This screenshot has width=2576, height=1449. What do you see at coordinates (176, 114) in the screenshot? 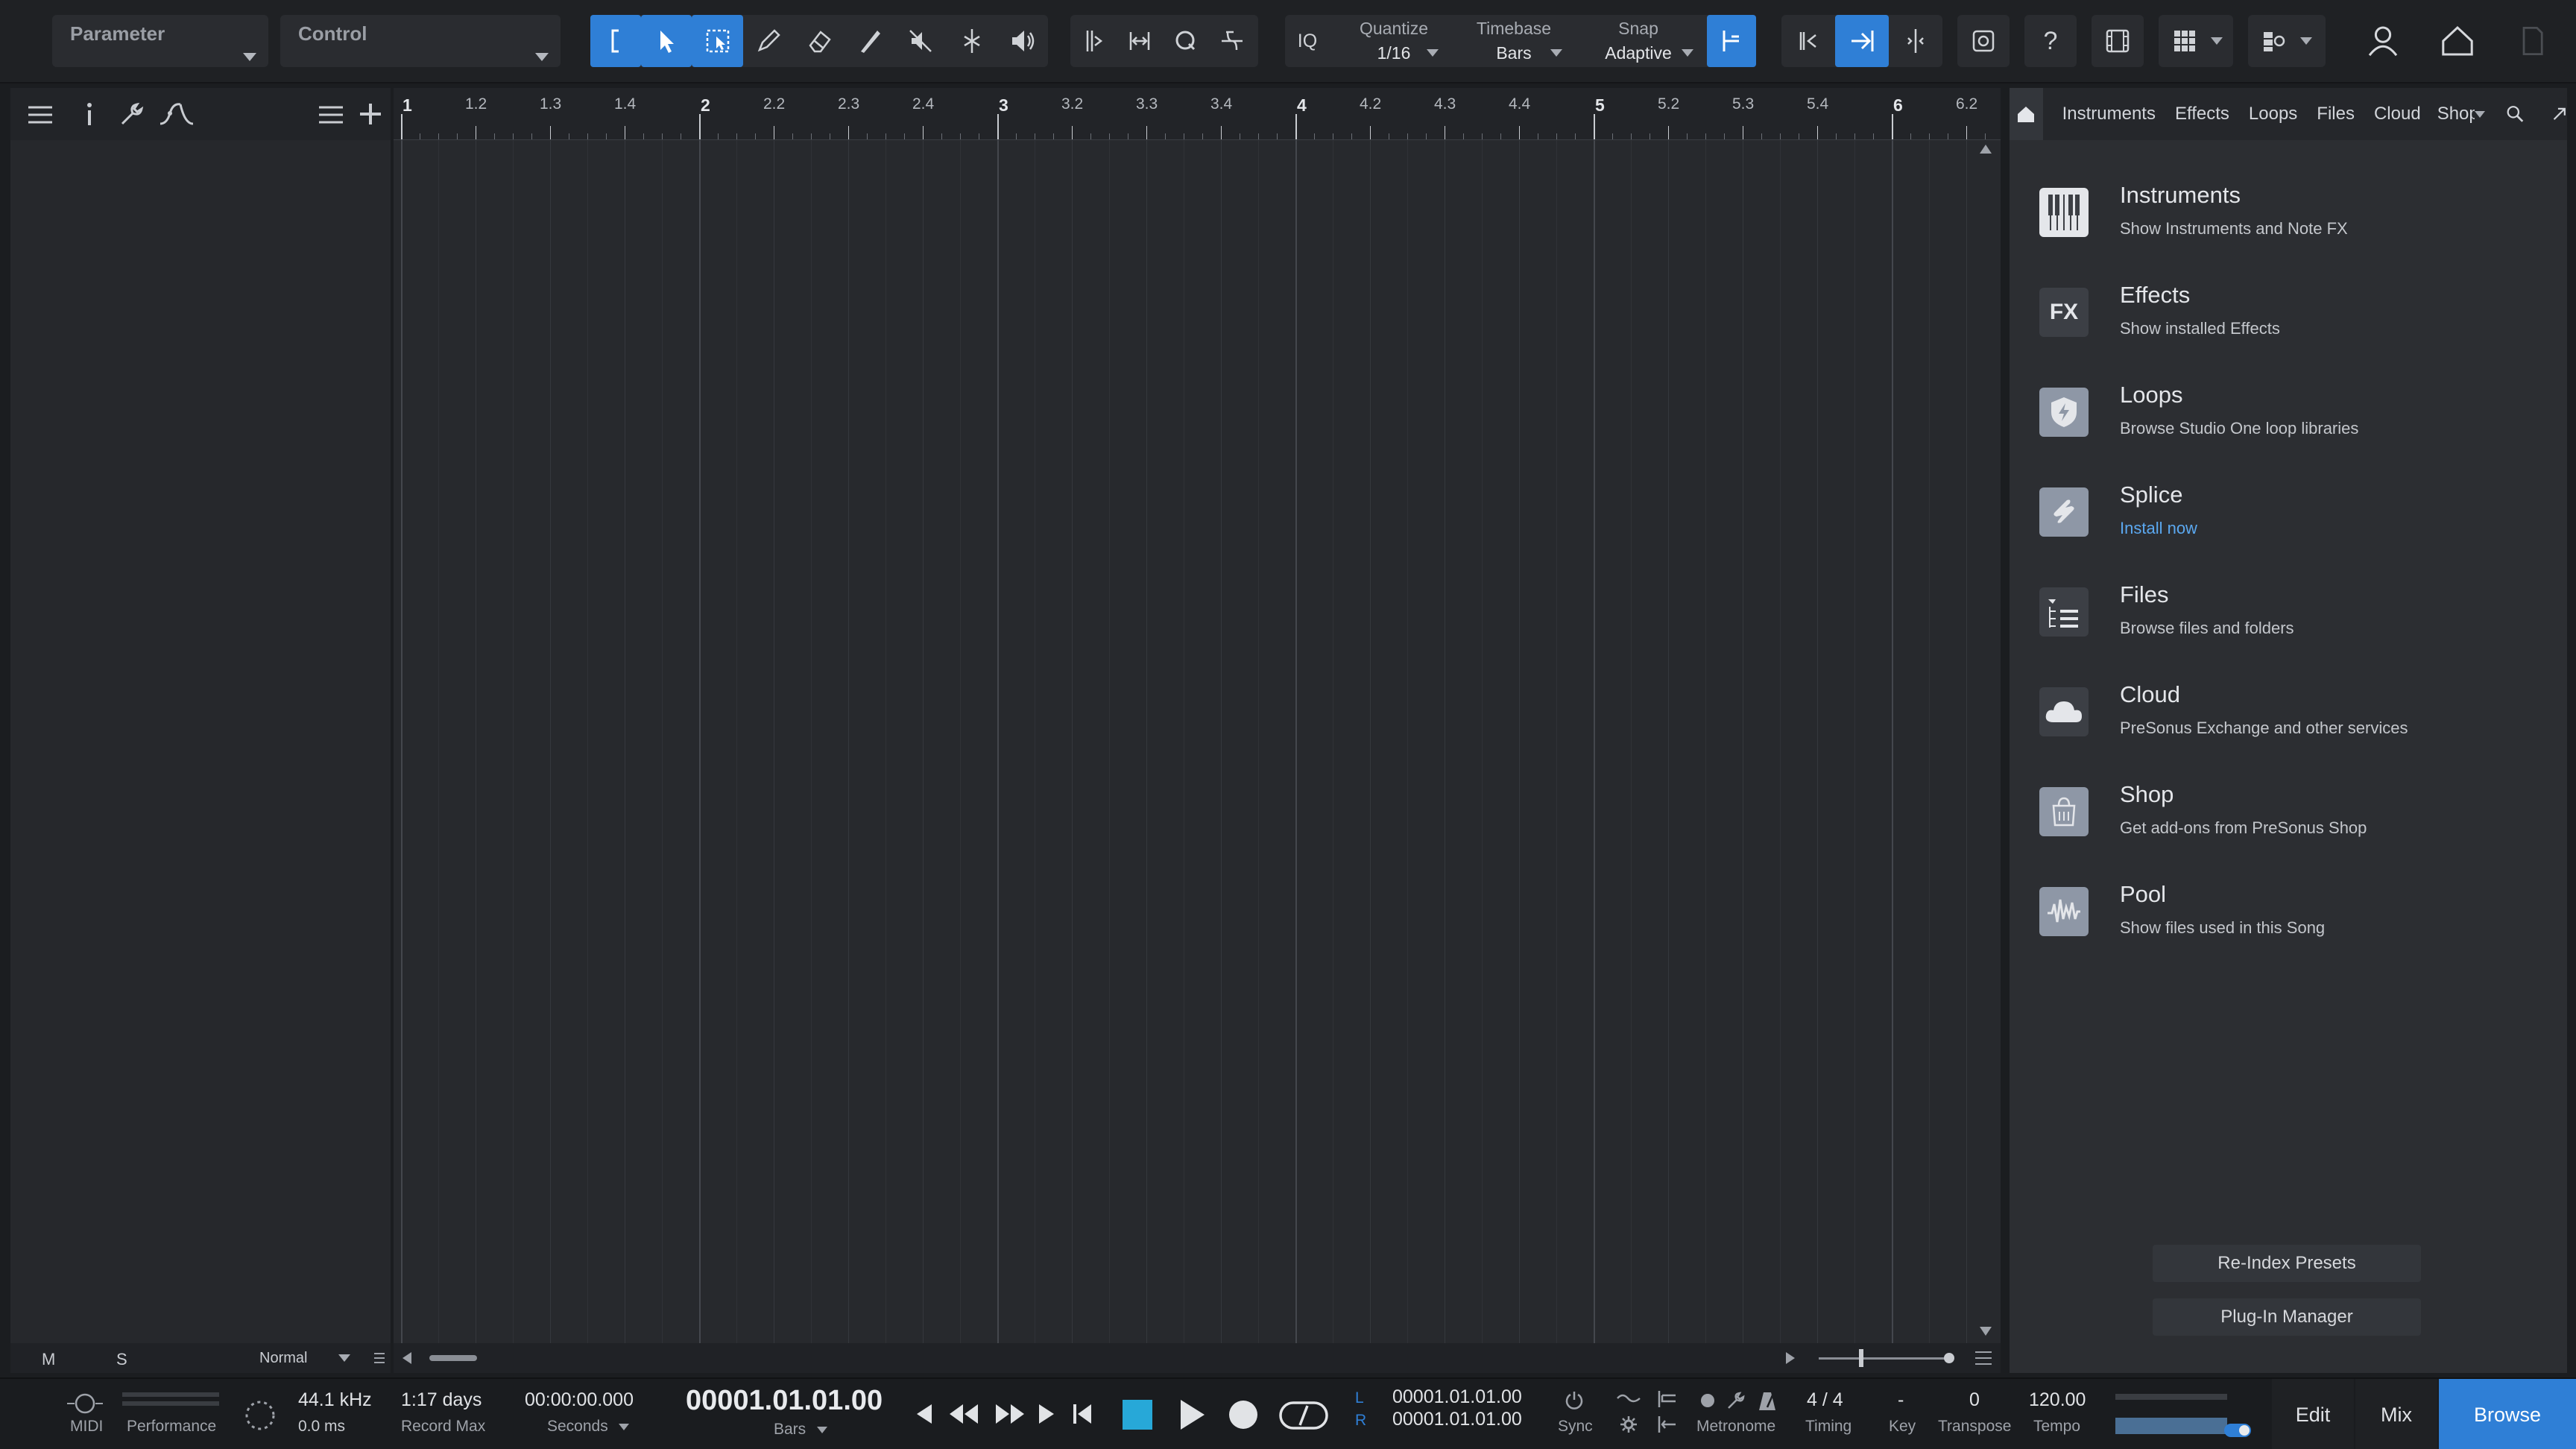
I see `automation-curve-icon` at bounding box center [176, 114].